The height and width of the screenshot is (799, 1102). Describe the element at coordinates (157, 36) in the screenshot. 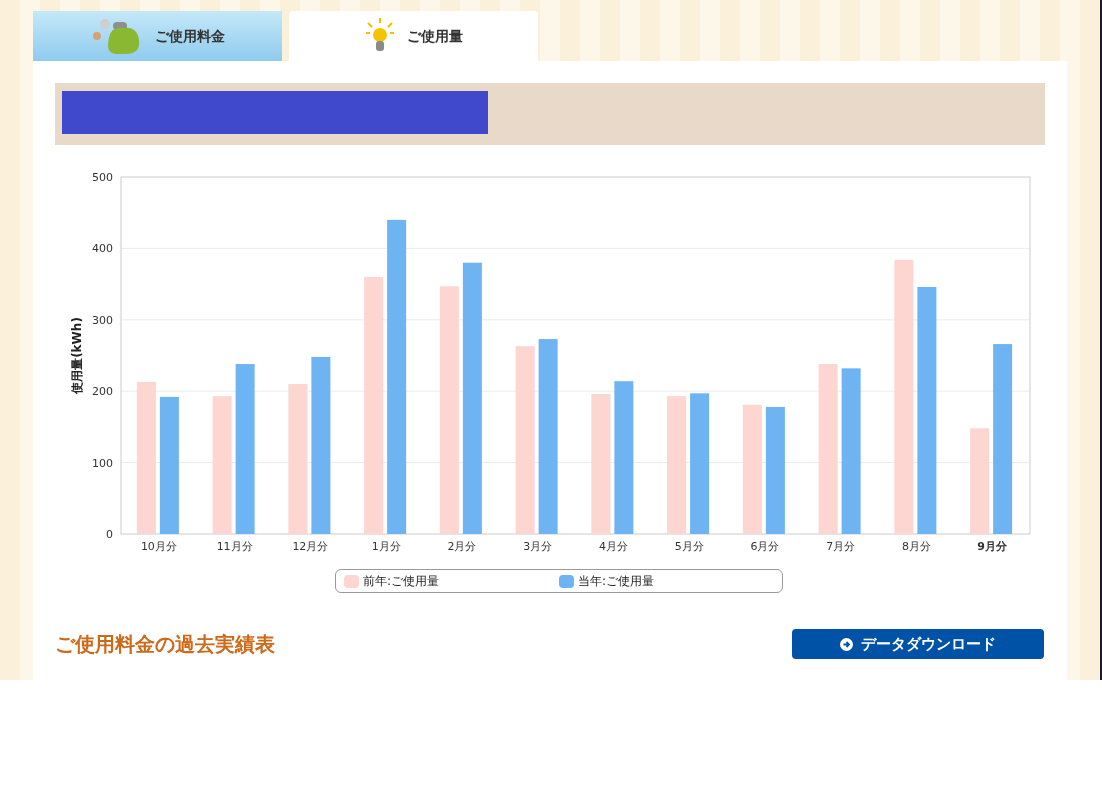

I see `tab: ご使用料金` at that location.